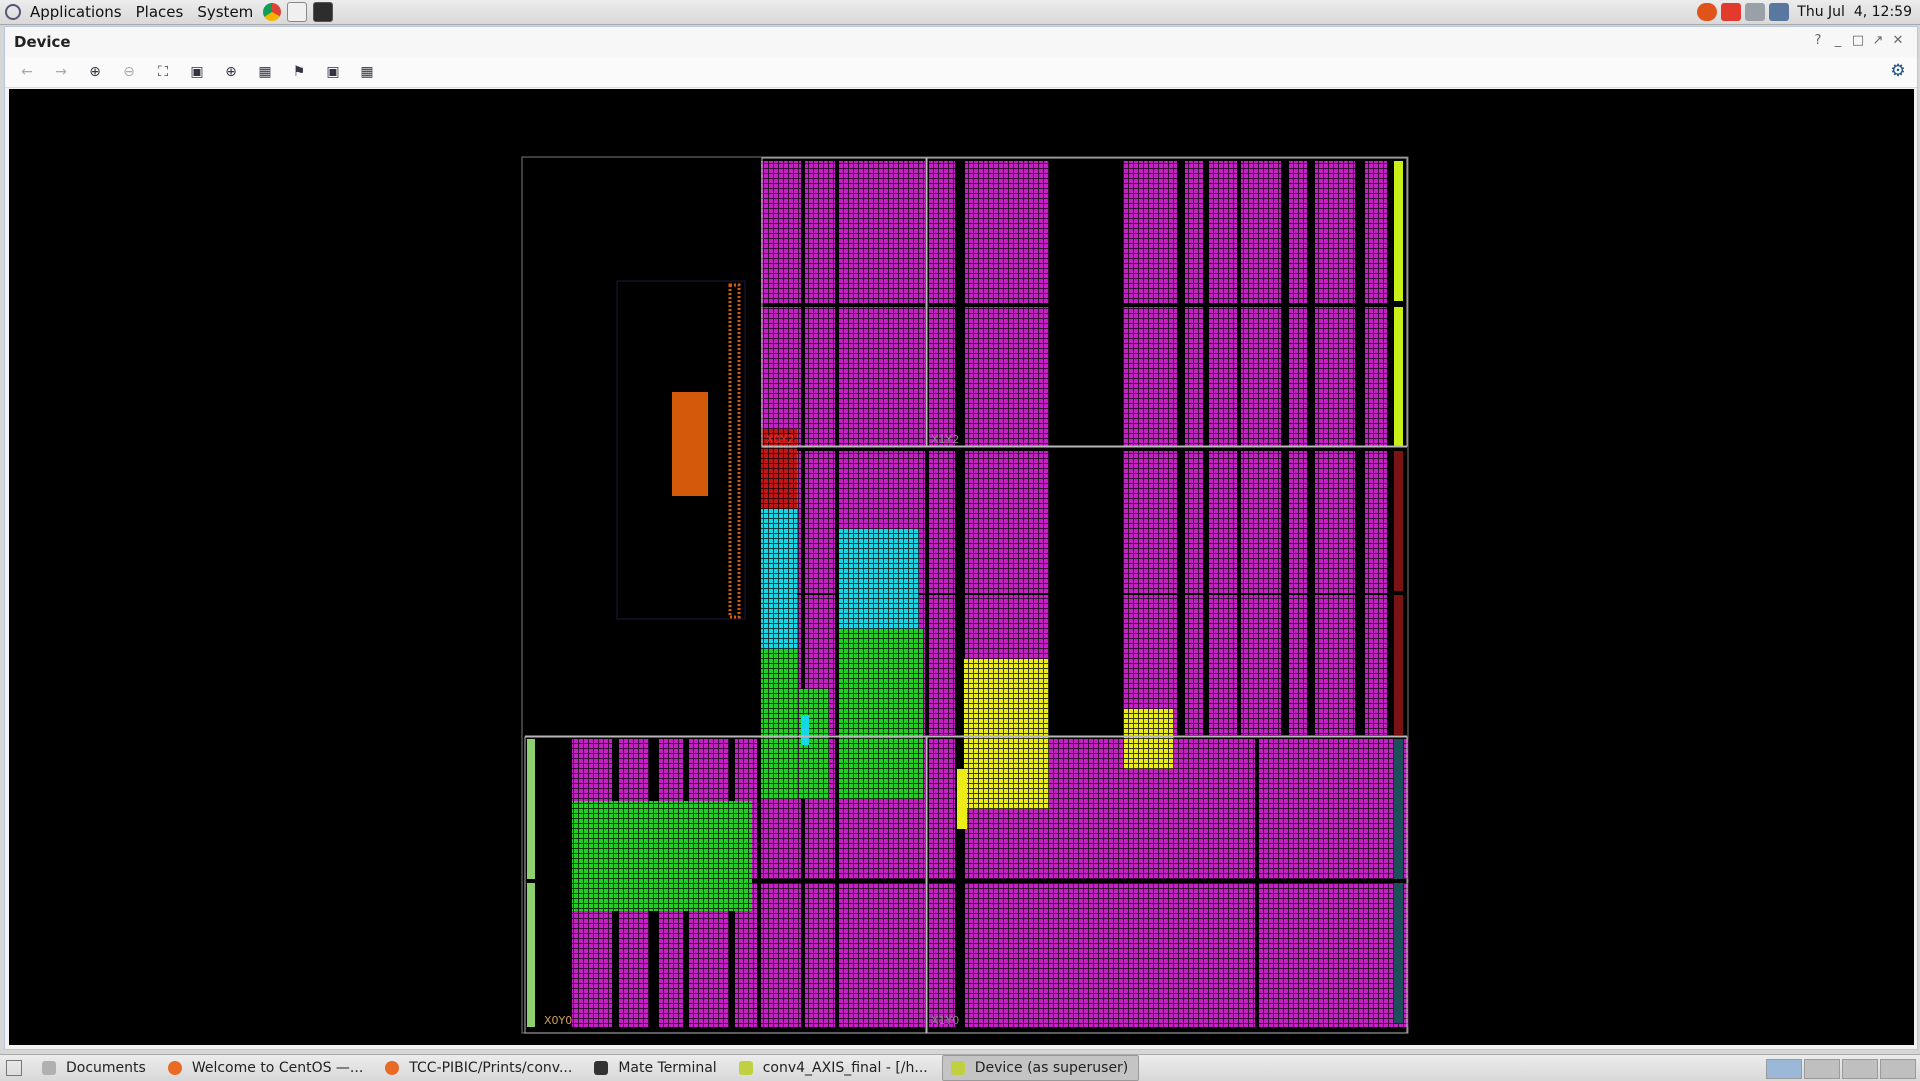  I want to click on show-desktop-icon, so click(14, 1068).